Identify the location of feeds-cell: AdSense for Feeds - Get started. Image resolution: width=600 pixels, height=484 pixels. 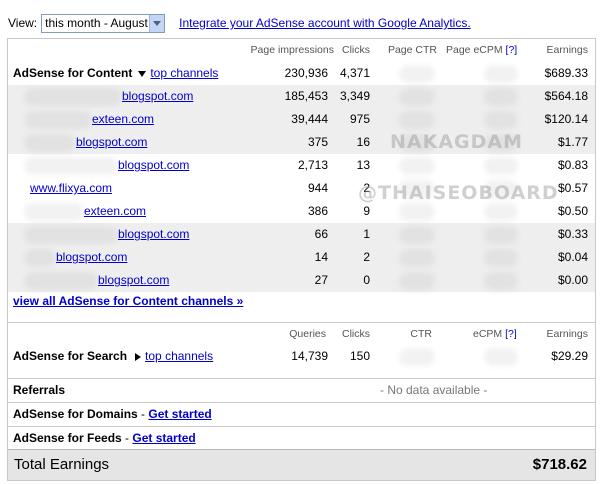
(104, 438).